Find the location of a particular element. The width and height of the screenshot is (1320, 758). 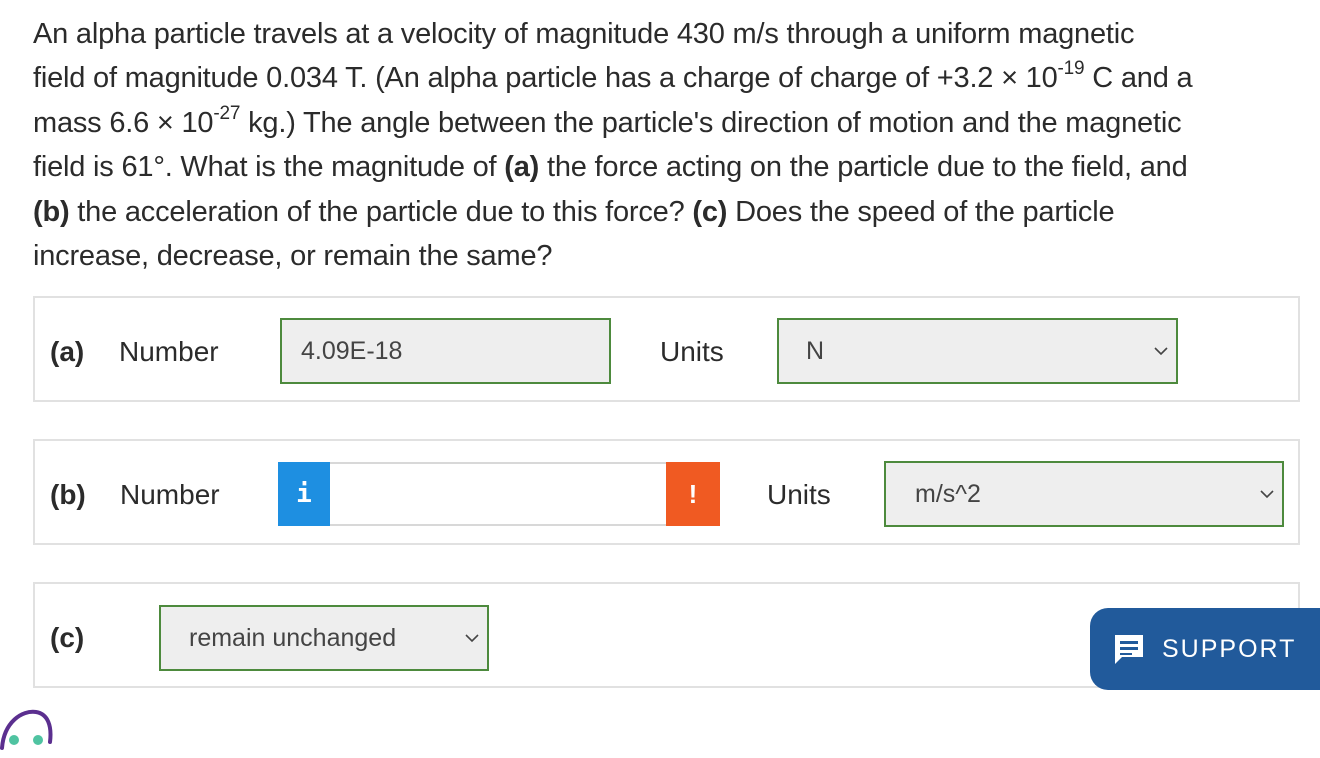

part-b-panel: (b) Number i ! Units m/s^2 is located at coordinates (666, 492).